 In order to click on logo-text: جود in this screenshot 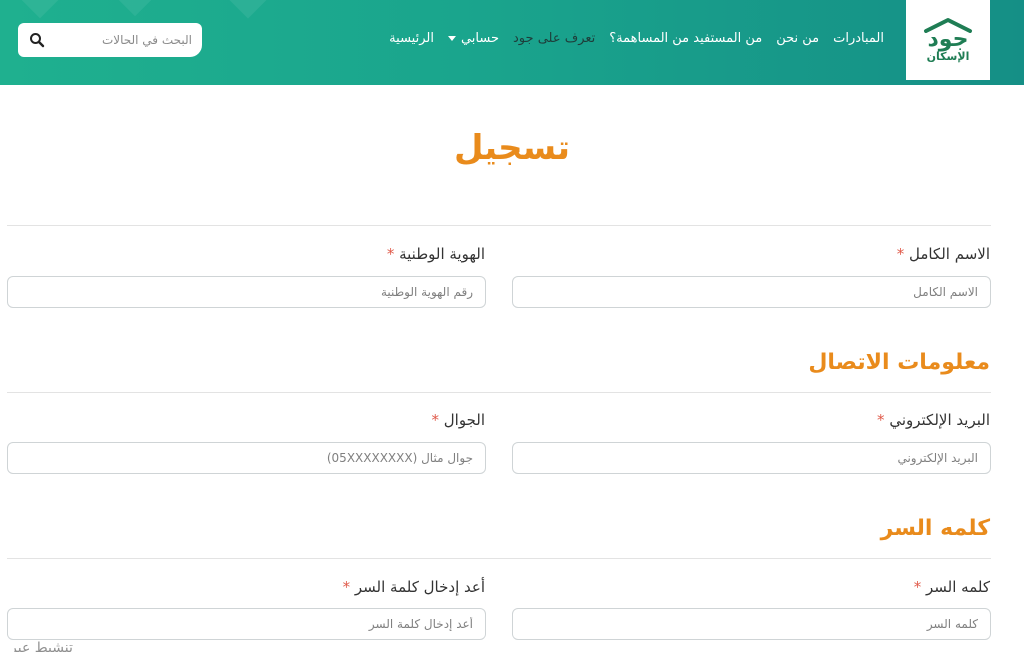, I will do `click(948, 39)`.